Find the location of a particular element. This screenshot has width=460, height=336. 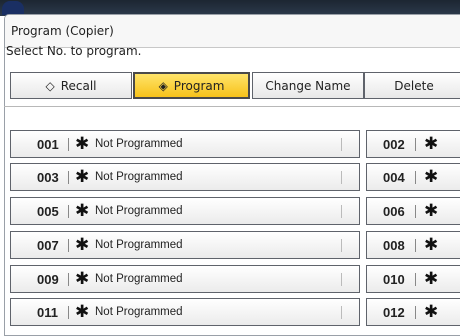

program-slot-001: 001 ✱ Not Programmed is located at coordinates (185, 144).